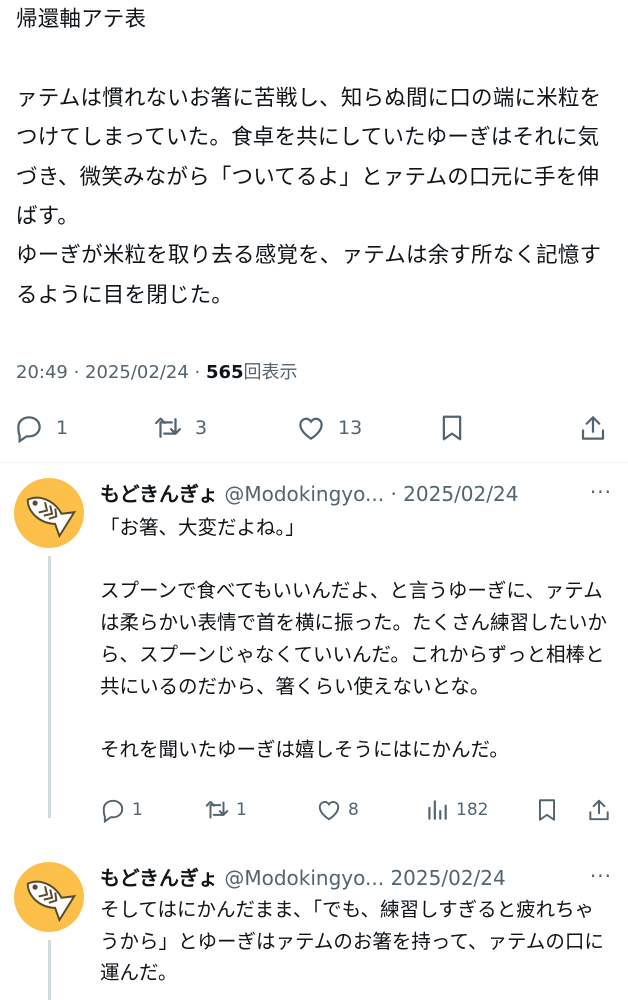 This screenshot has width=628, height=1000. Describe the element at coordinates (437, 810) in the screenshot. I see `views-icon` at that location.